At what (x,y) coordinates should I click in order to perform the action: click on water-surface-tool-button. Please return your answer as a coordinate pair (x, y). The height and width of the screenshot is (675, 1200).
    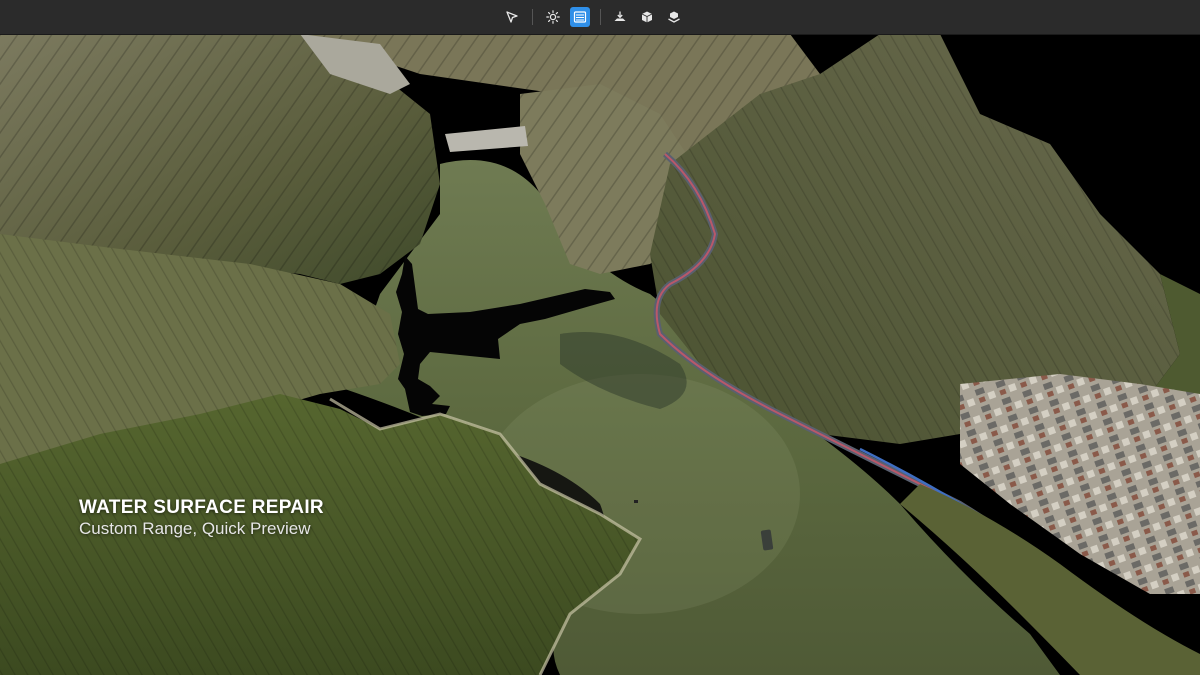
    Looking at the image, I should click on (580, 17).